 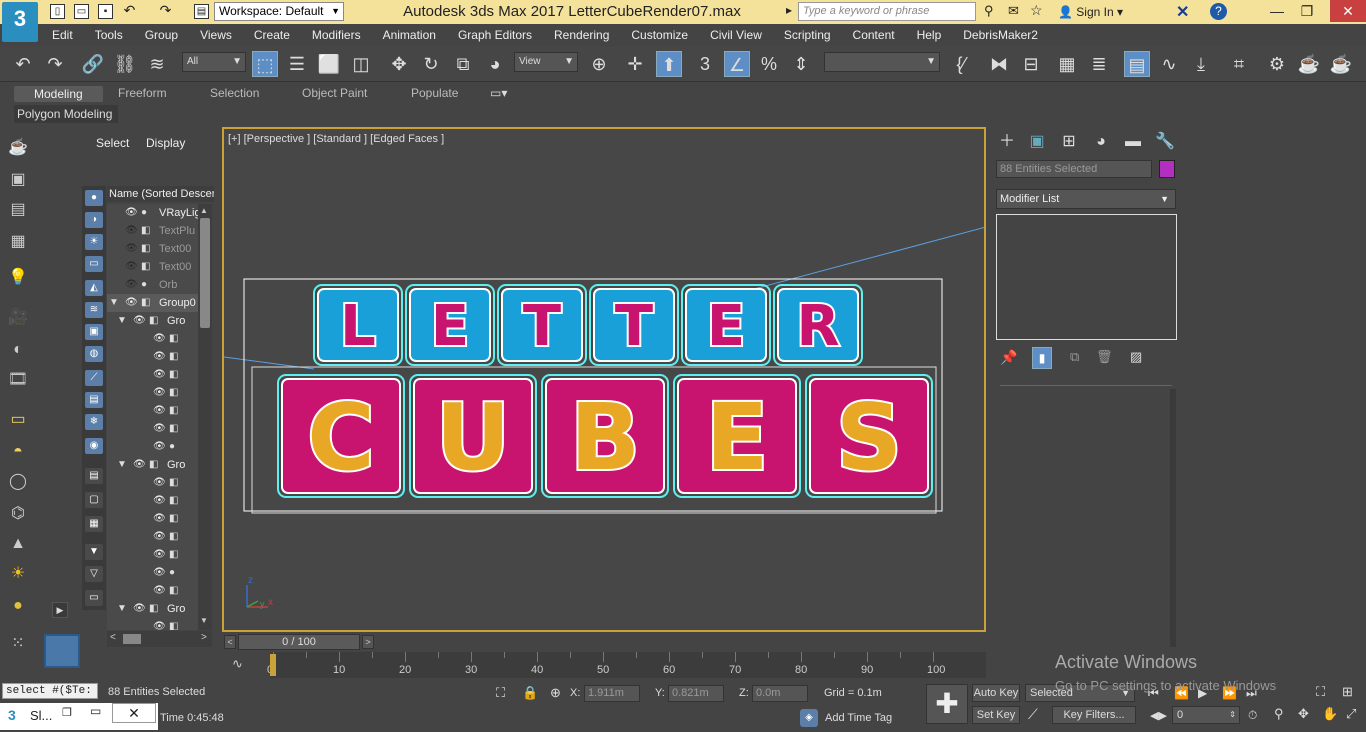 What do you see at coordinates (94, 264) in the screenshot?
I see `filter-cameras-icon: ▭` at bounding box center [94, 264].